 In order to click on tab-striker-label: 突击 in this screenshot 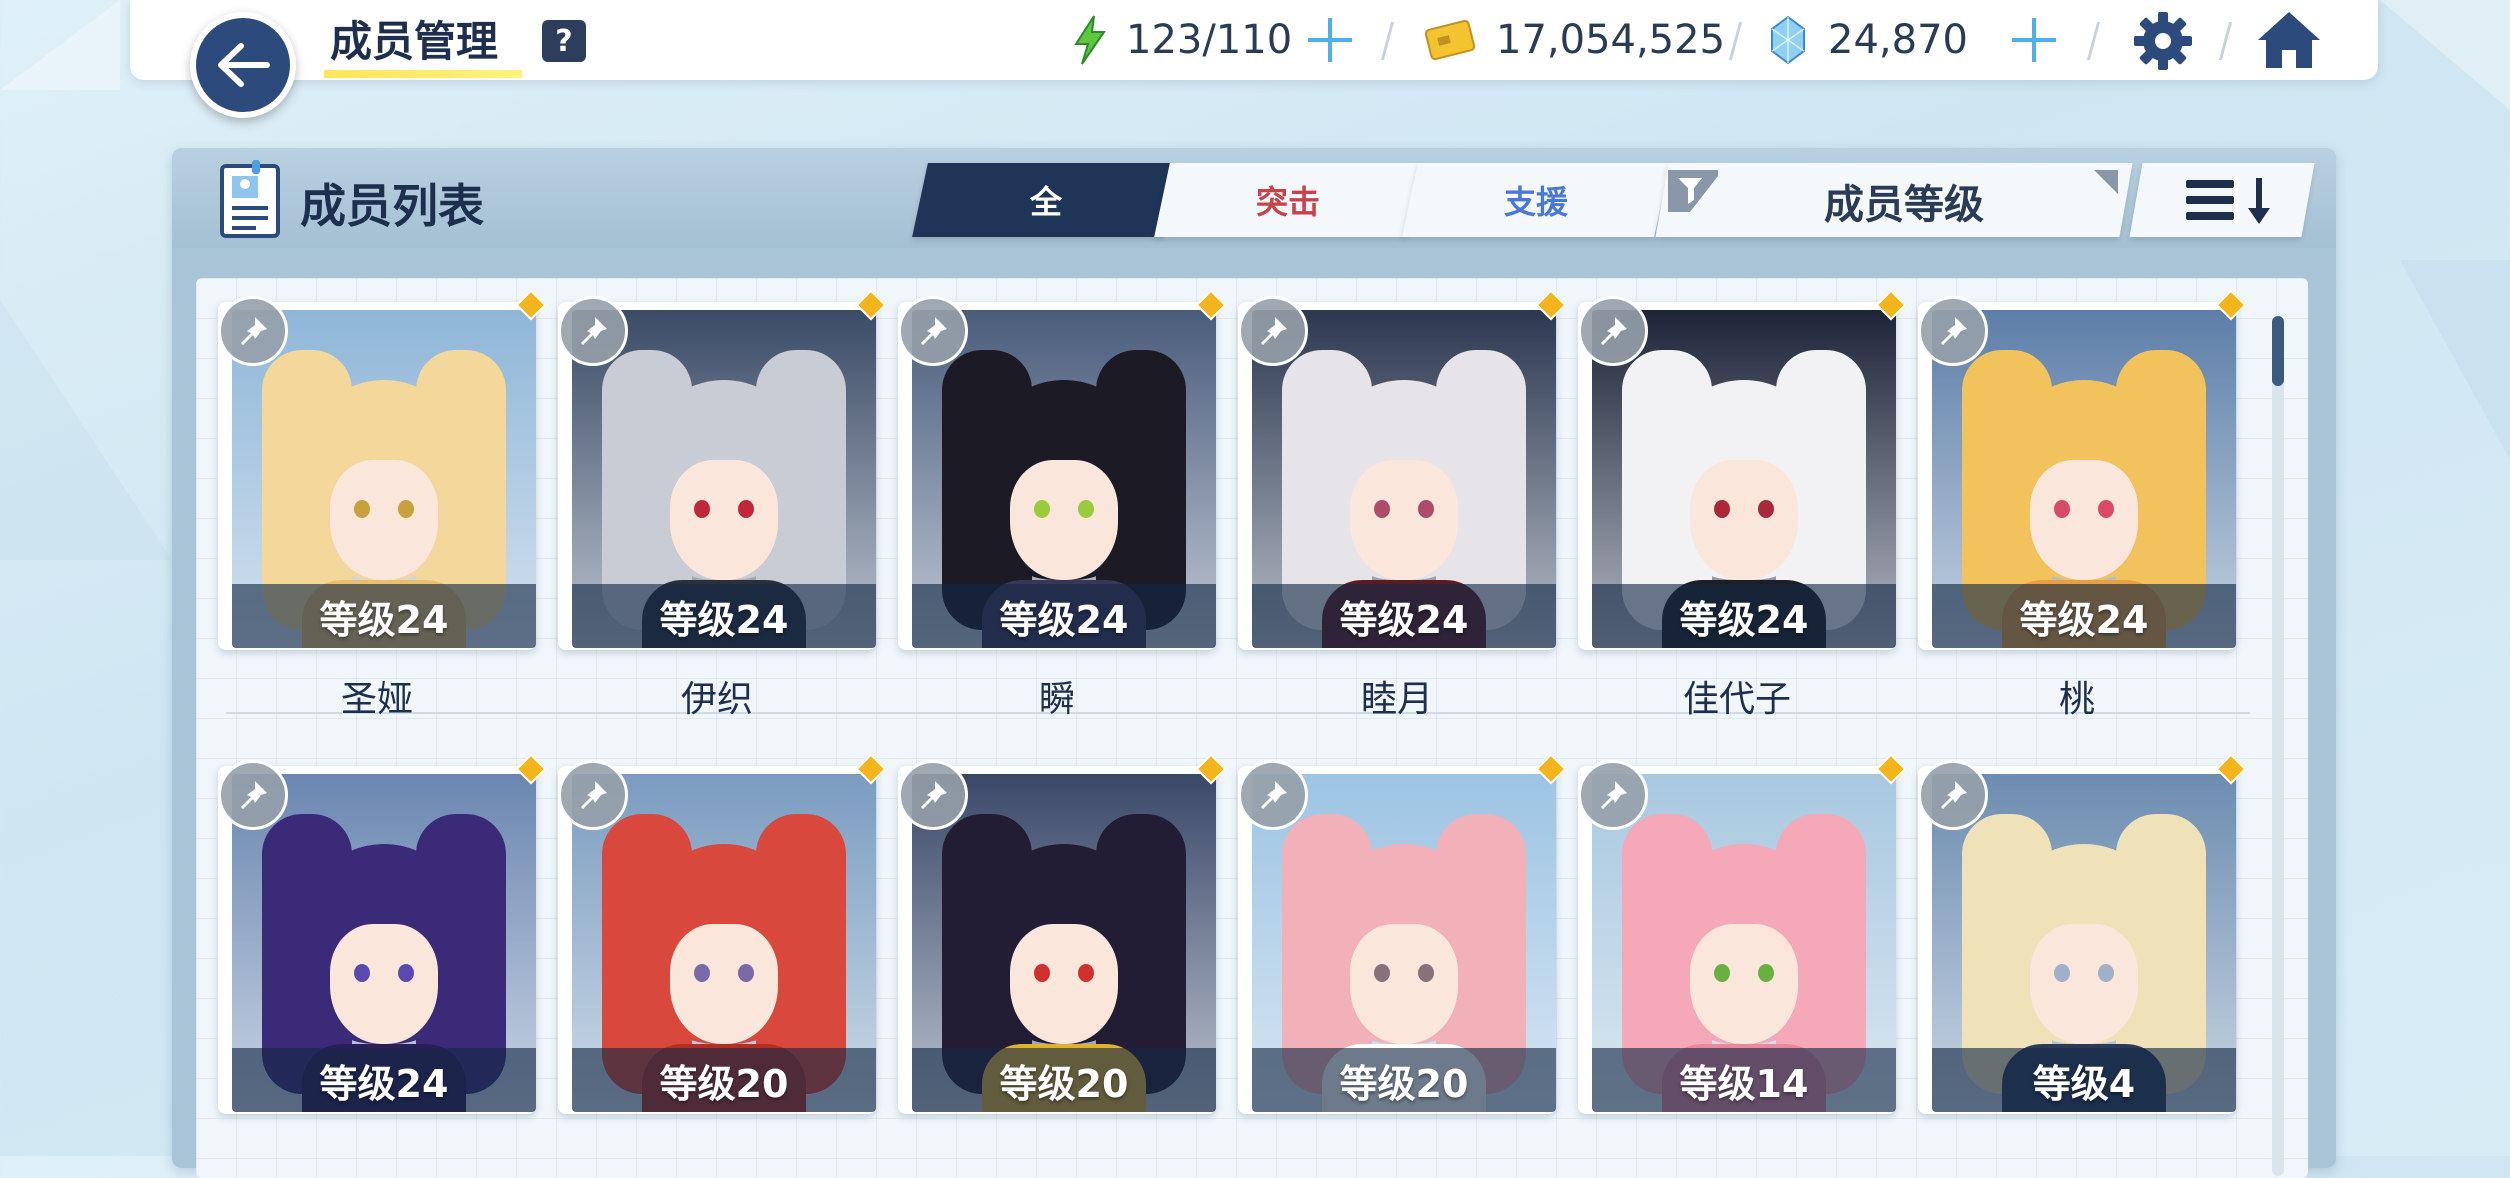, I will do `click(1287, 202)`.